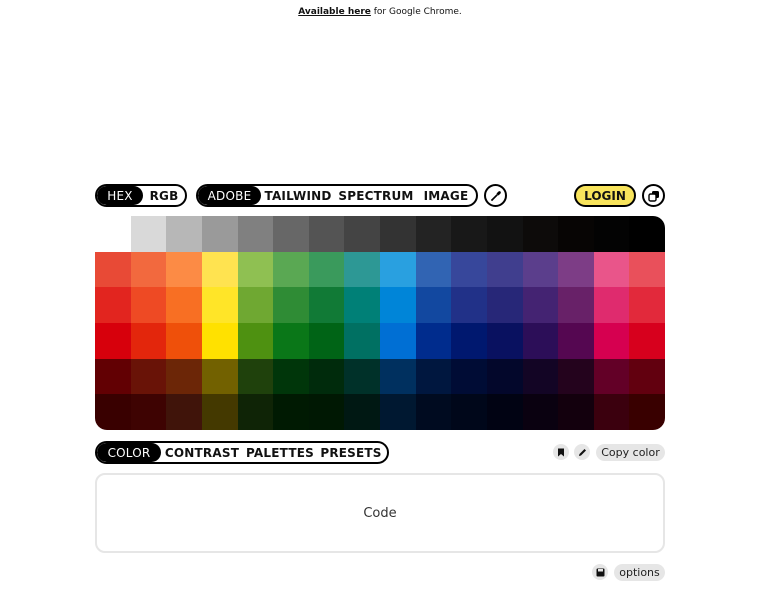 Image resolution: width=760 pixels, height=600 pixels. I want to click on tab-contrast: CONTRAST, so click(202, 452).